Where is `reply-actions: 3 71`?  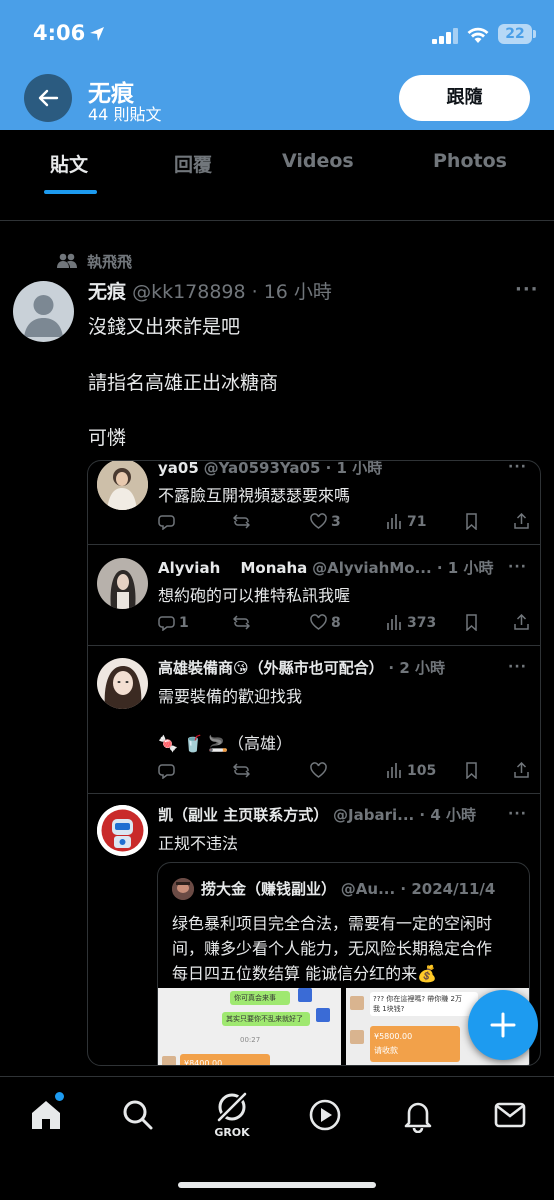 reply-actions: 3 71 is located at coordinates (348, 523).